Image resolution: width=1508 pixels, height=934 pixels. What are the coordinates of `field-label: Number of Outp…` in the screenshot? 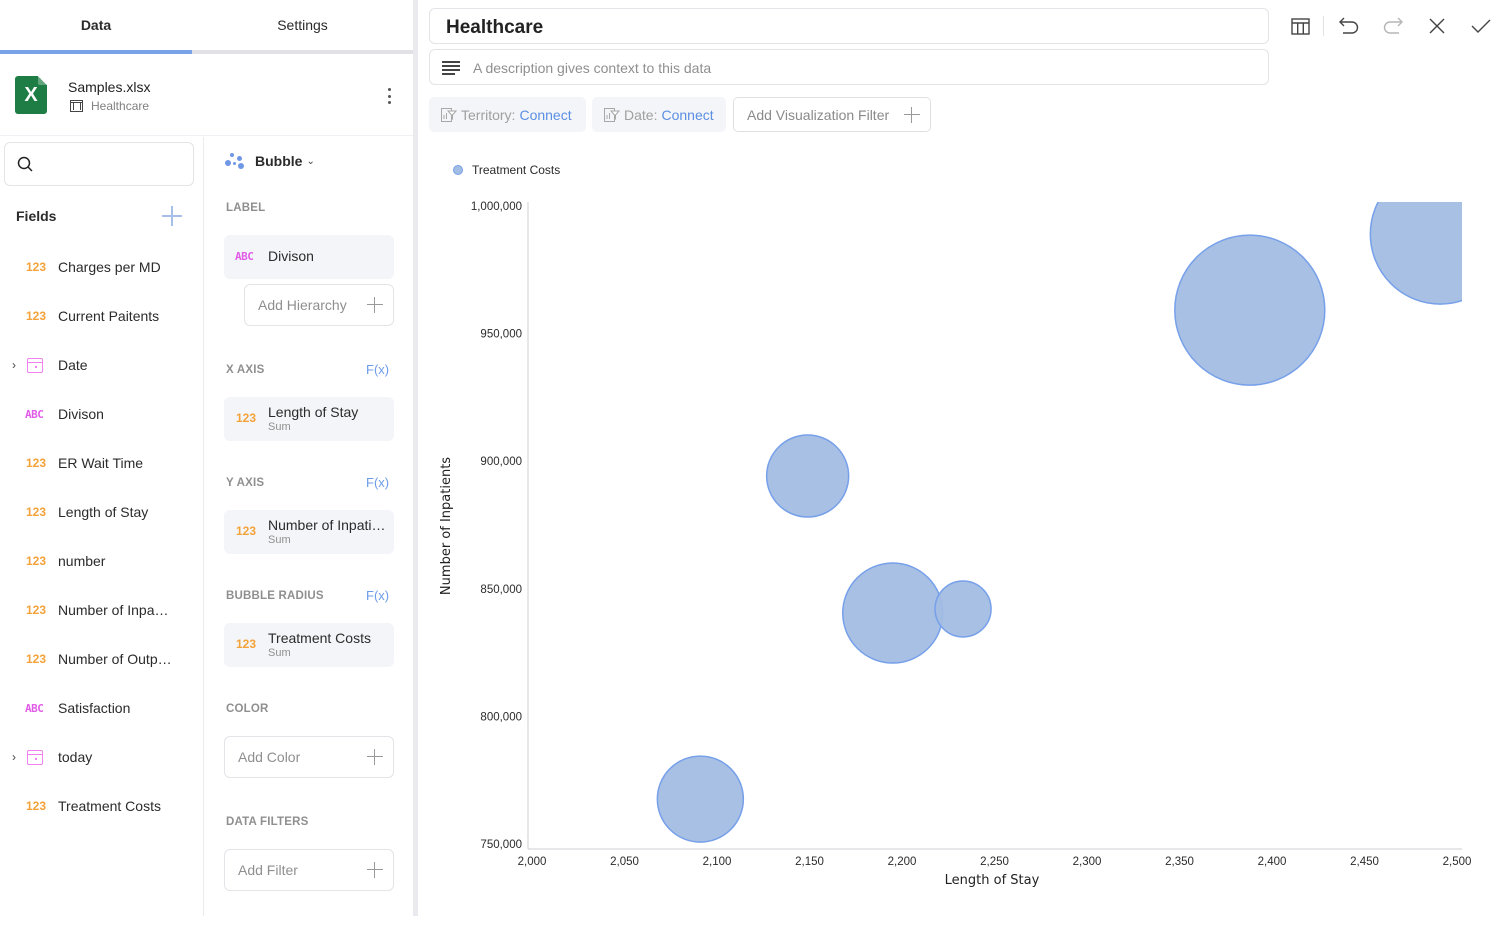 It's located at (115, 659).